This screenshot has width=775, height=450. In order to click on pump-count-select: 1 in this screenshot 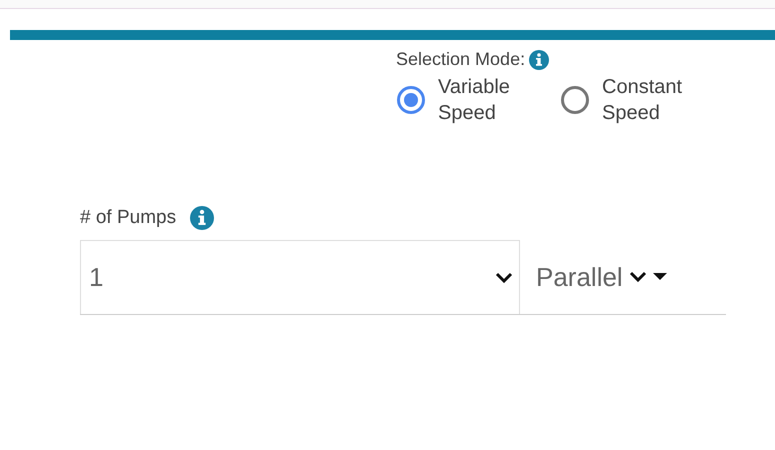, I will do `click(300, 277)`.